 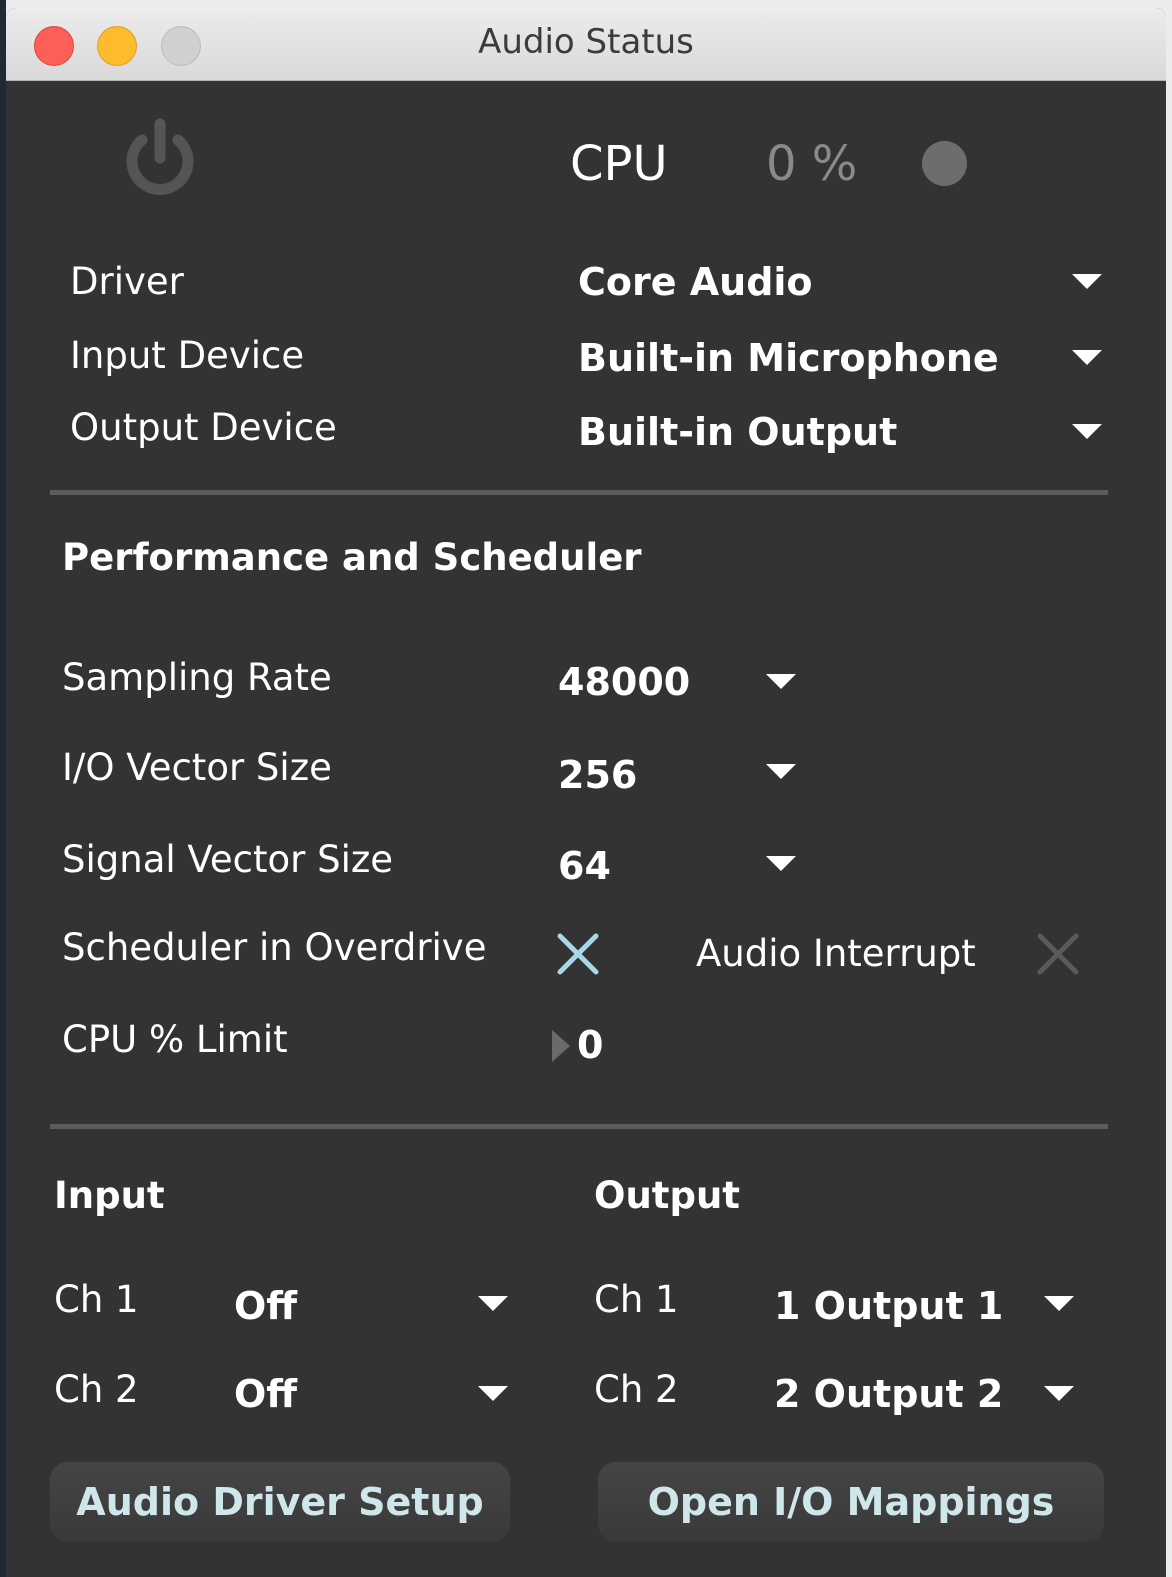 What do you see at coordinates (944, 163) in the screenshot?
I see `cpu-indicator-led` at bounding box center [944, 163].